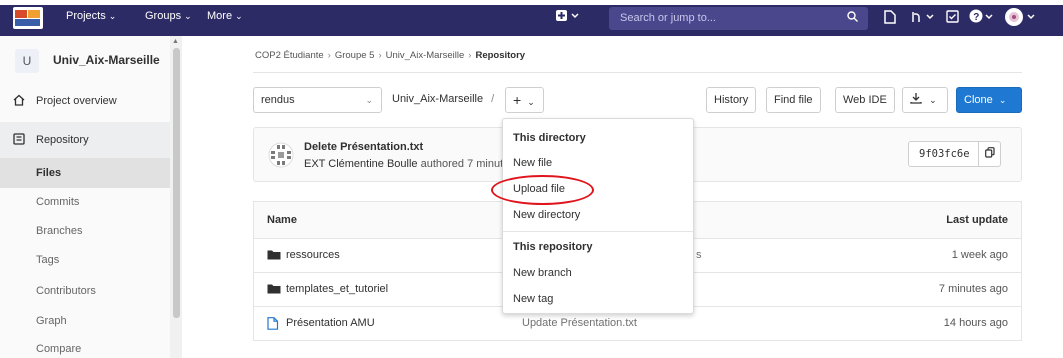 The image size is (1063, 358). I want to click on project-name: Univ_Aix-Marseille, so click(106, 60).